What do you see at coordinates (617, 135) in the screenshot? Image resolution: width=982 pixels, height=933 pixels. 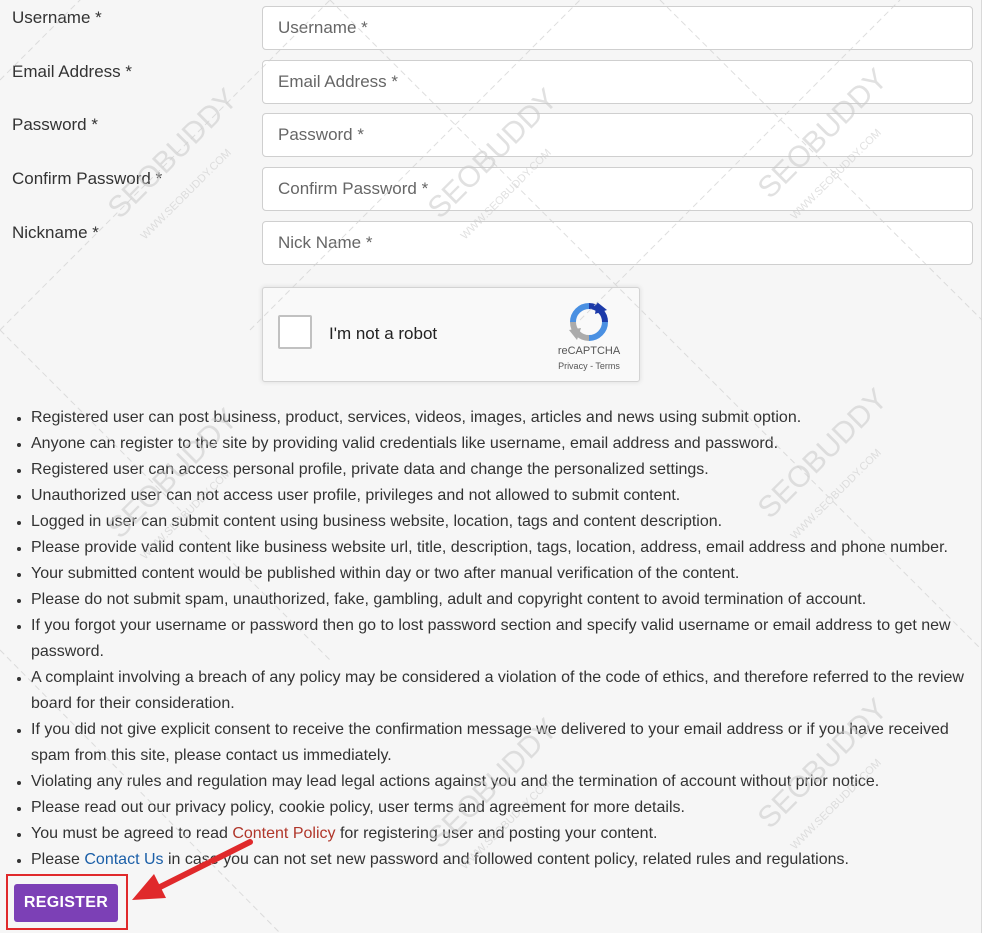 I see `password-input` at bounding box center [617, 135].